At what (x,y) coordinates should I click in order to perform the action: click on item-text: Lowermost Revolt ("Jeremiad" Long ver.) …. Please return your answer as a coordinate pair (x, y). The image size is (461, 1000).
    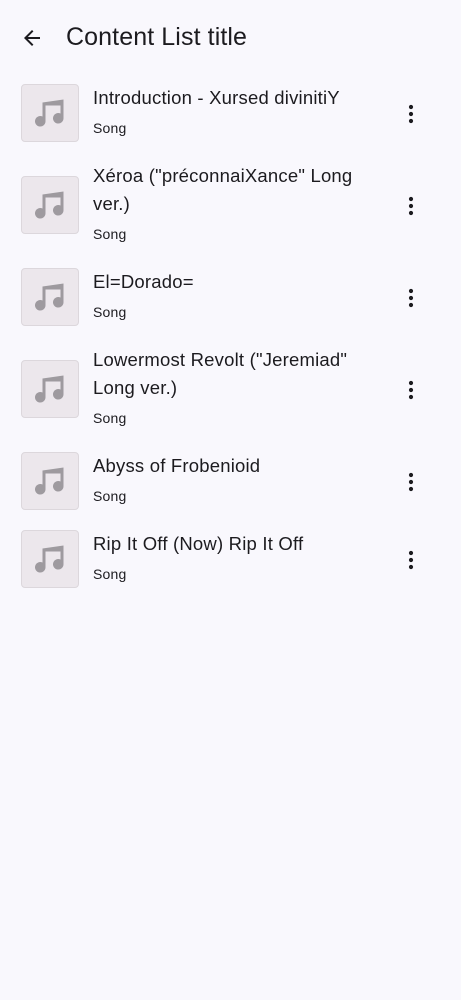
    Looking at the image, I should click on (235, 386).